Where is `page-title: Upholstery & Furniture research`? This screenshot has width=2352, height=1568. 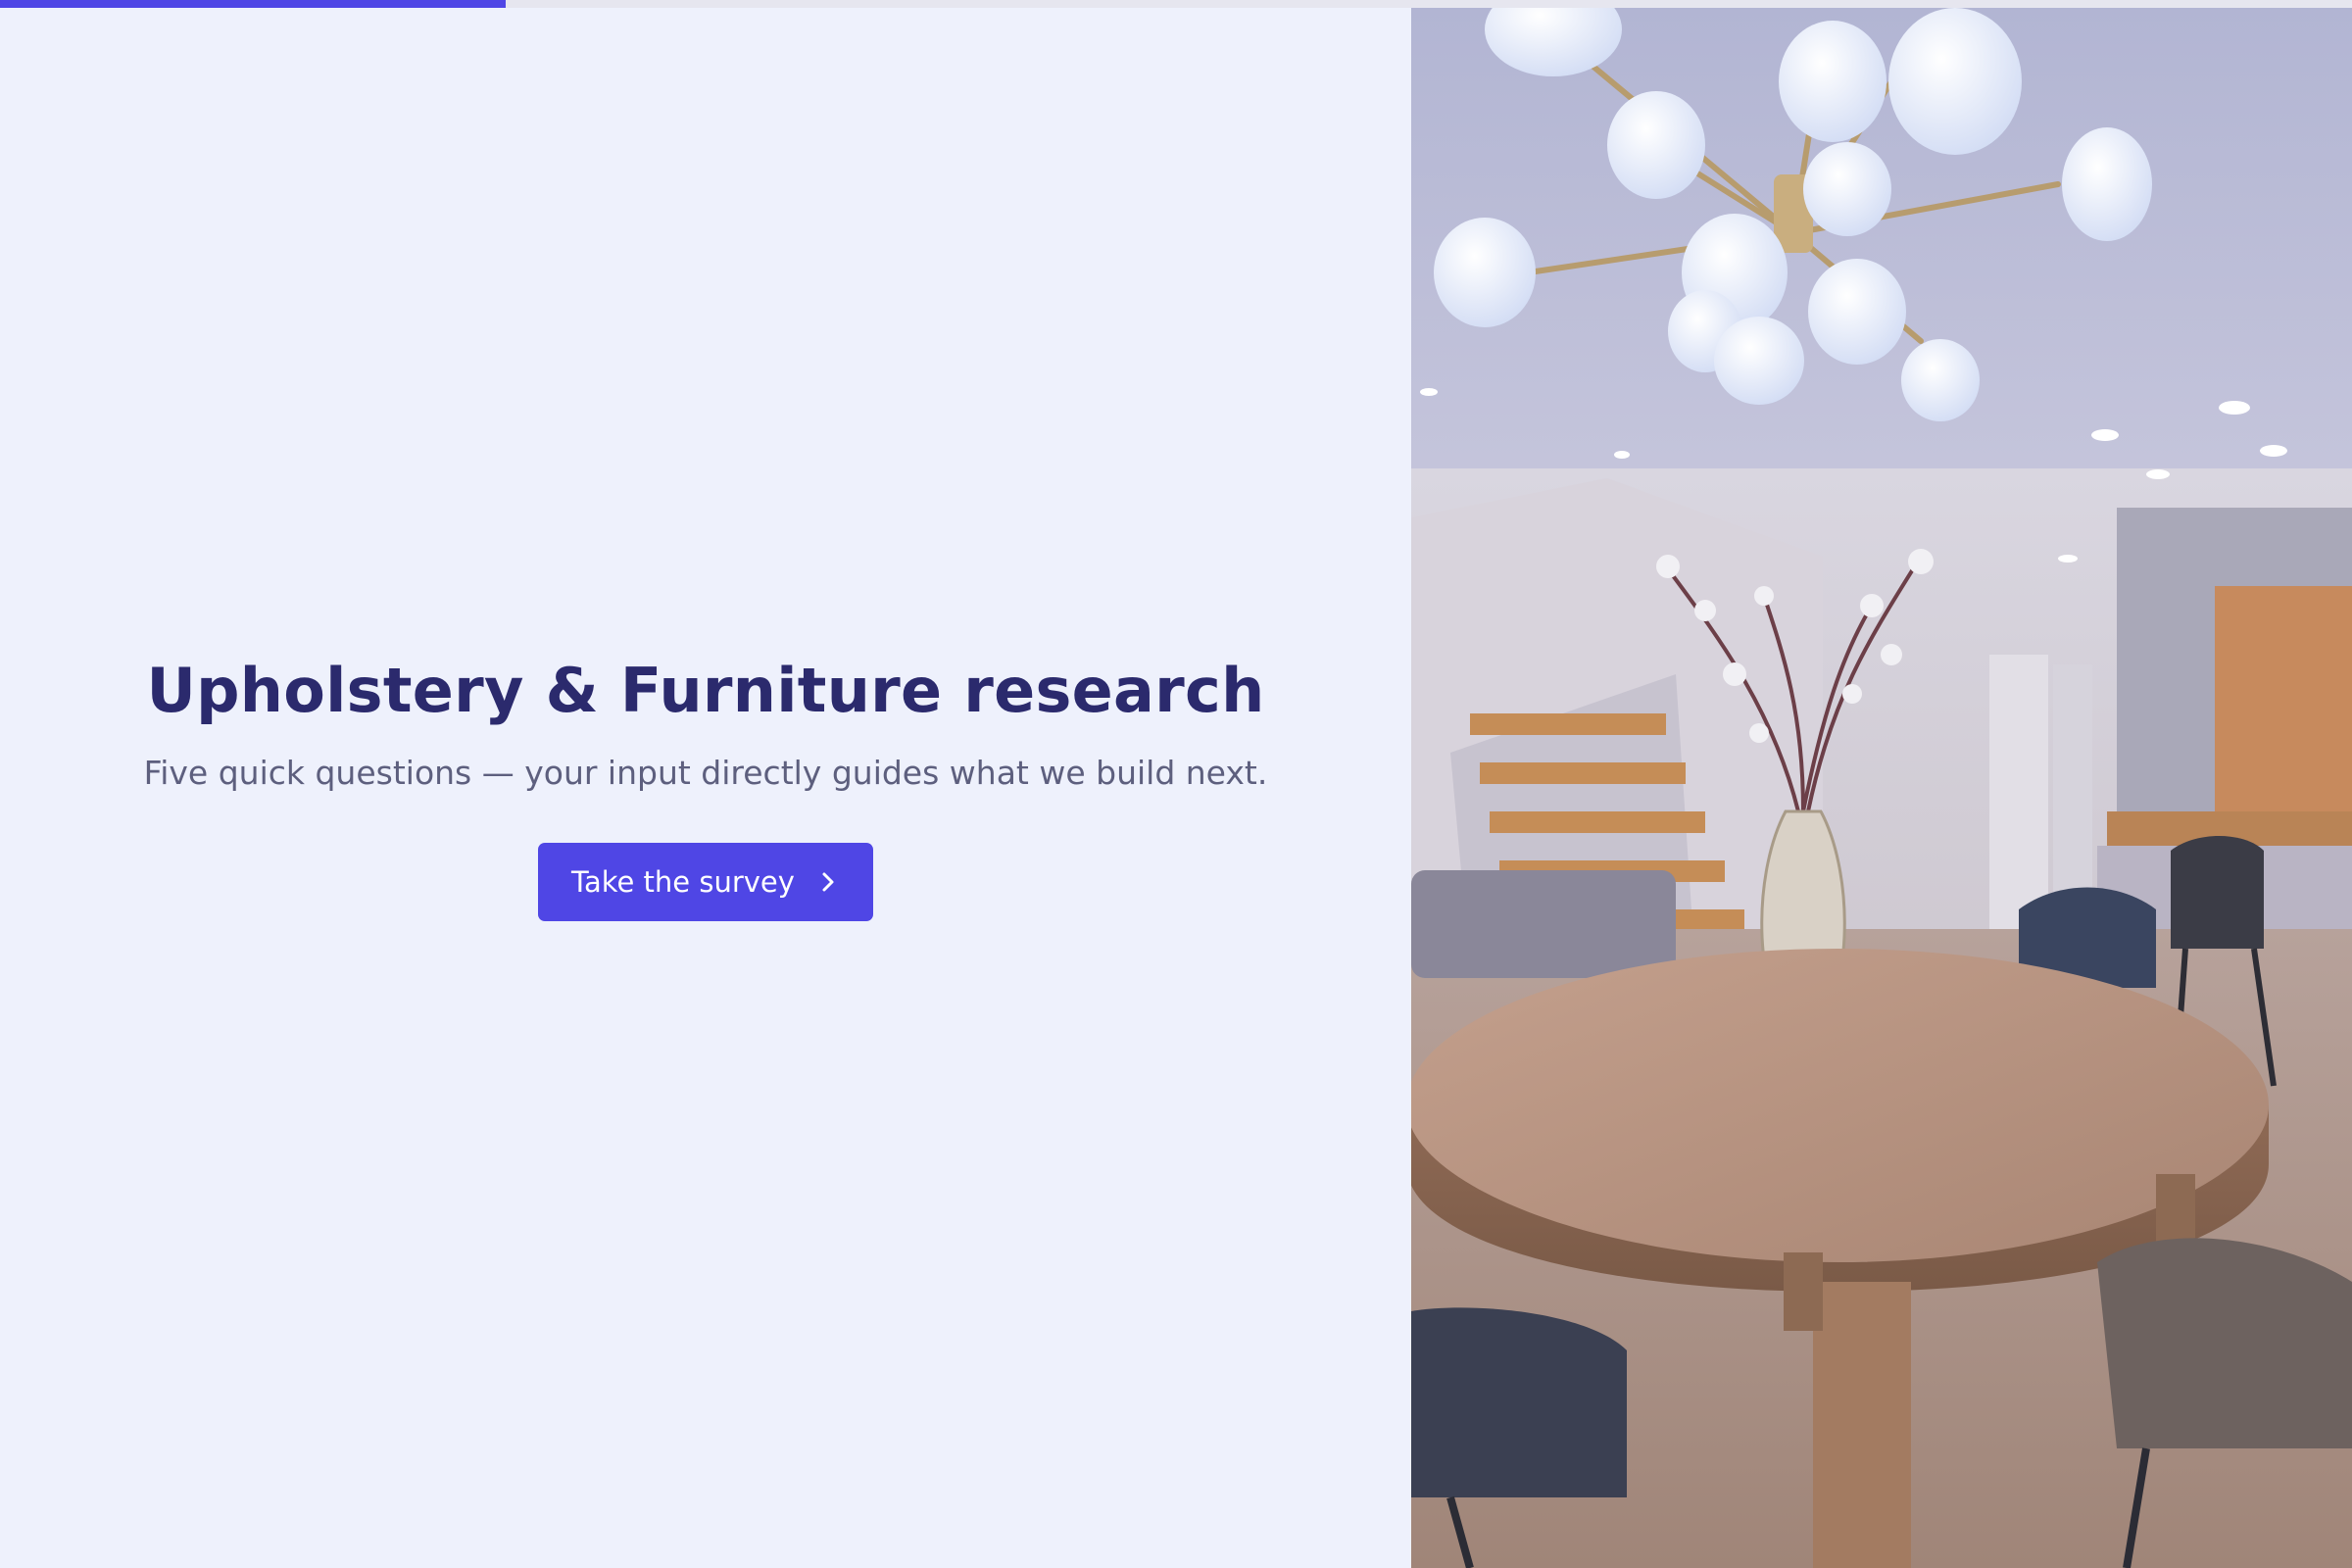
page-title: Upholstery & Furniture research is located at coordinates (705, 690).